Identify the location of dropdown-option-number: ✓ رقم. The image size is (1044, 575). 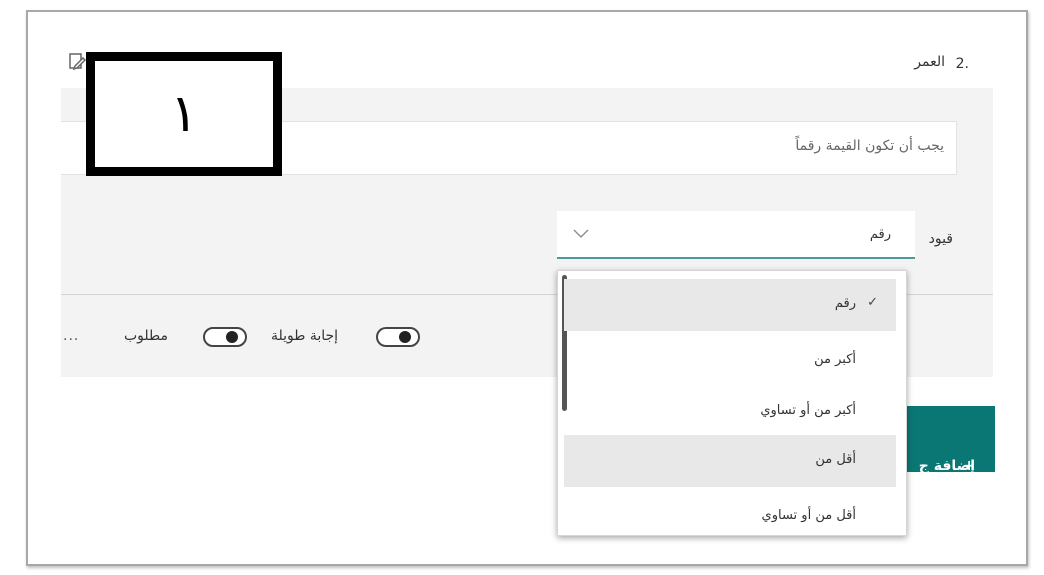
(730, 305).